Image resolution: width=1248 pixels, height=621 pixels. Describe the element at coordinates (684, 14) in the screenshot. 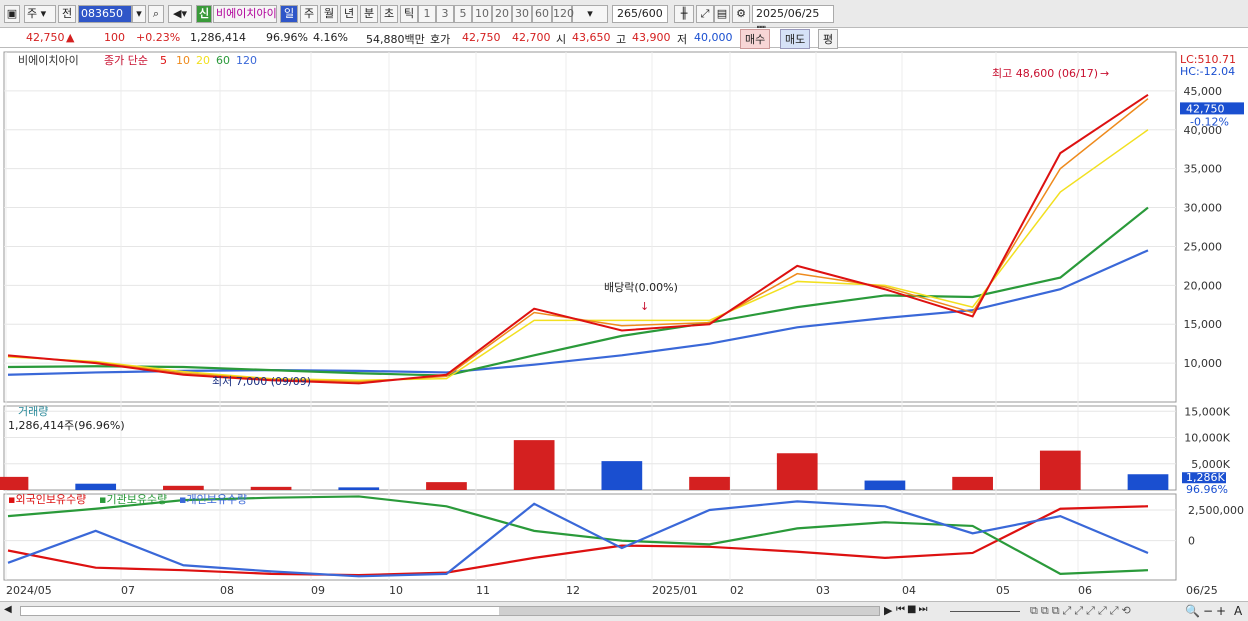

I see `candle-icon: ╫` at that location.